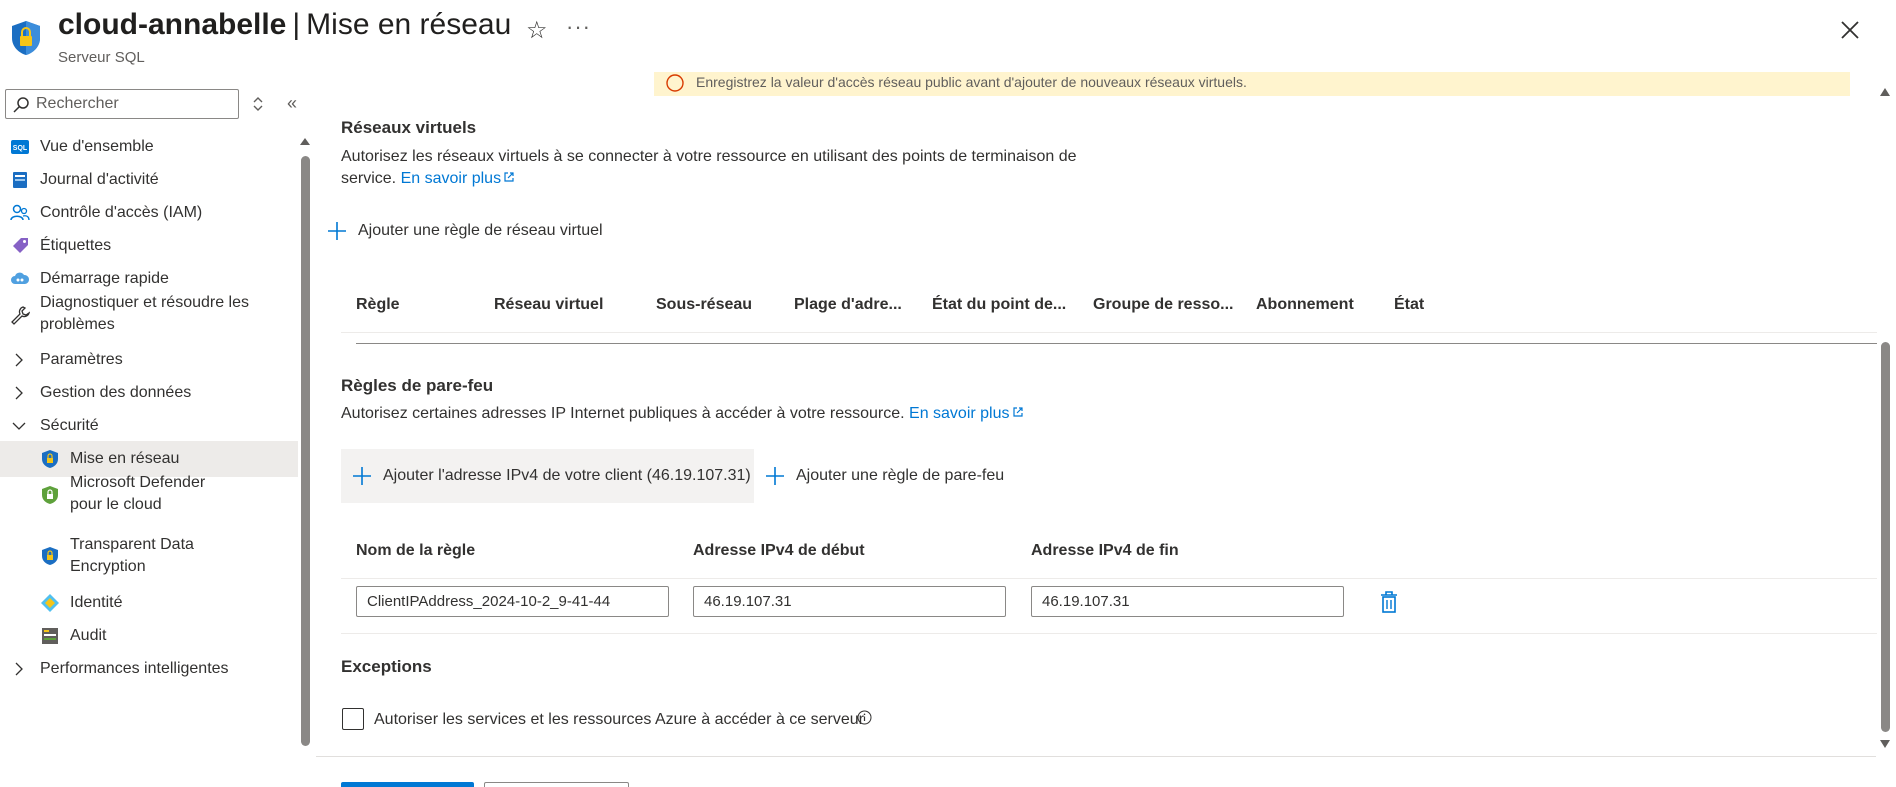 This screenshot has width=1896, height=787. What do you see at coordinates (849, 601) in the screenshot?
I see `start-ip-input` at bounding box center [849, 601].